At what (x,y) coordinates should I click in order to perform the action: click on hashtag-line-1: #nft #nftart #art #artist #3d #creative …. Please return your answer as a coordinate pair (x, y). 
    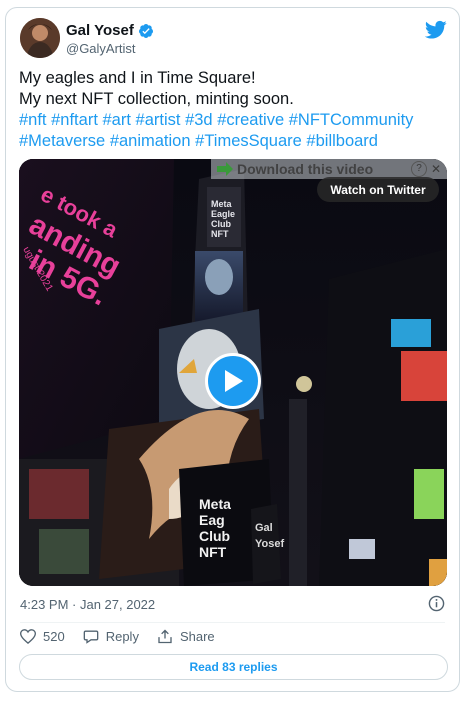
    Looking at the image, I should click on (234, 120).